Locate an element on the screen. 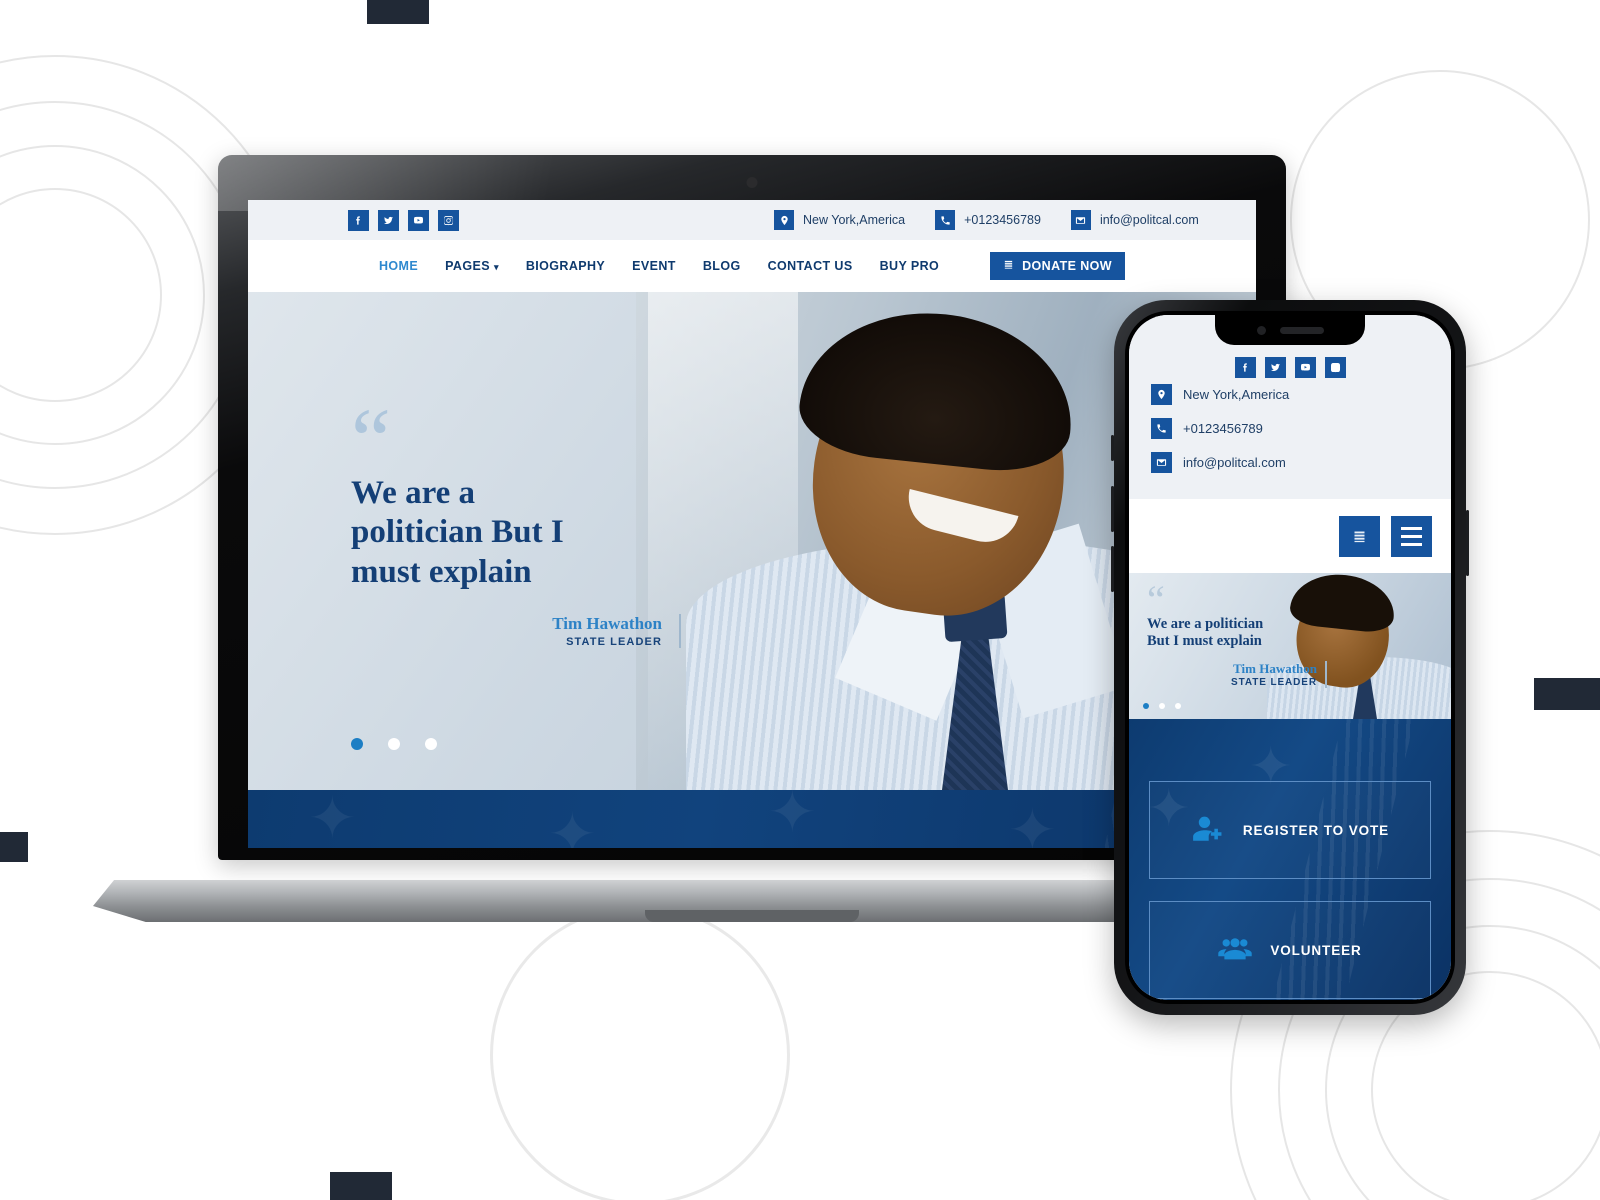 The height and width of the screenshot is (1200, 1600). nav-item-contact-us: CONTACT US is located at coordinates (810, 266).